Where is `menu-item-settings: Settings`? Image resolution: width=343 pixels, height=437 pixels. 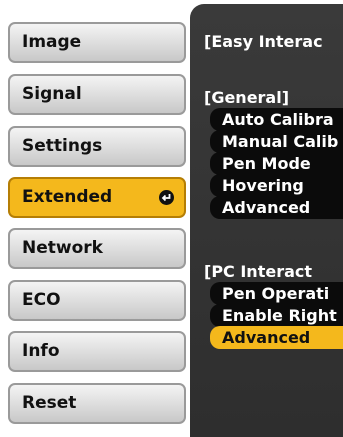
menu-item-settings: Settings is located at coordinates (97, 146).